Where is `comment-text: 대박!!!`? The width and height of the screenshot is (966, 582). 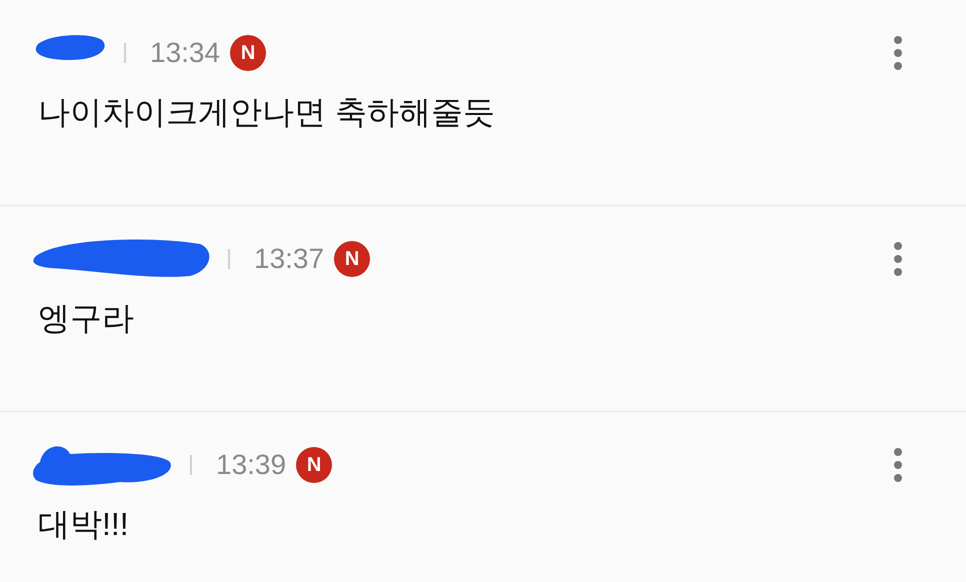 comment-text: 대박!!! is located at coordinates (83, 524).